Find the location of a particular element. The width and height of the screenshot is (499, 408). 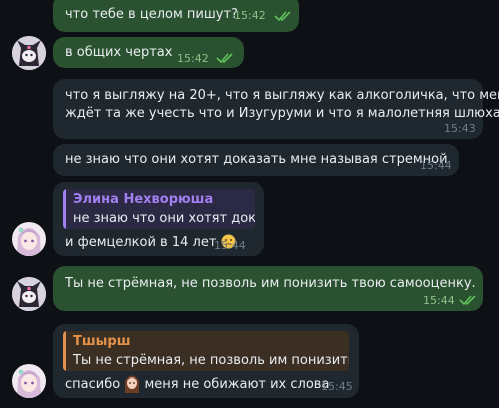

message-time: 15:43 is located at coordinates (460, 128).